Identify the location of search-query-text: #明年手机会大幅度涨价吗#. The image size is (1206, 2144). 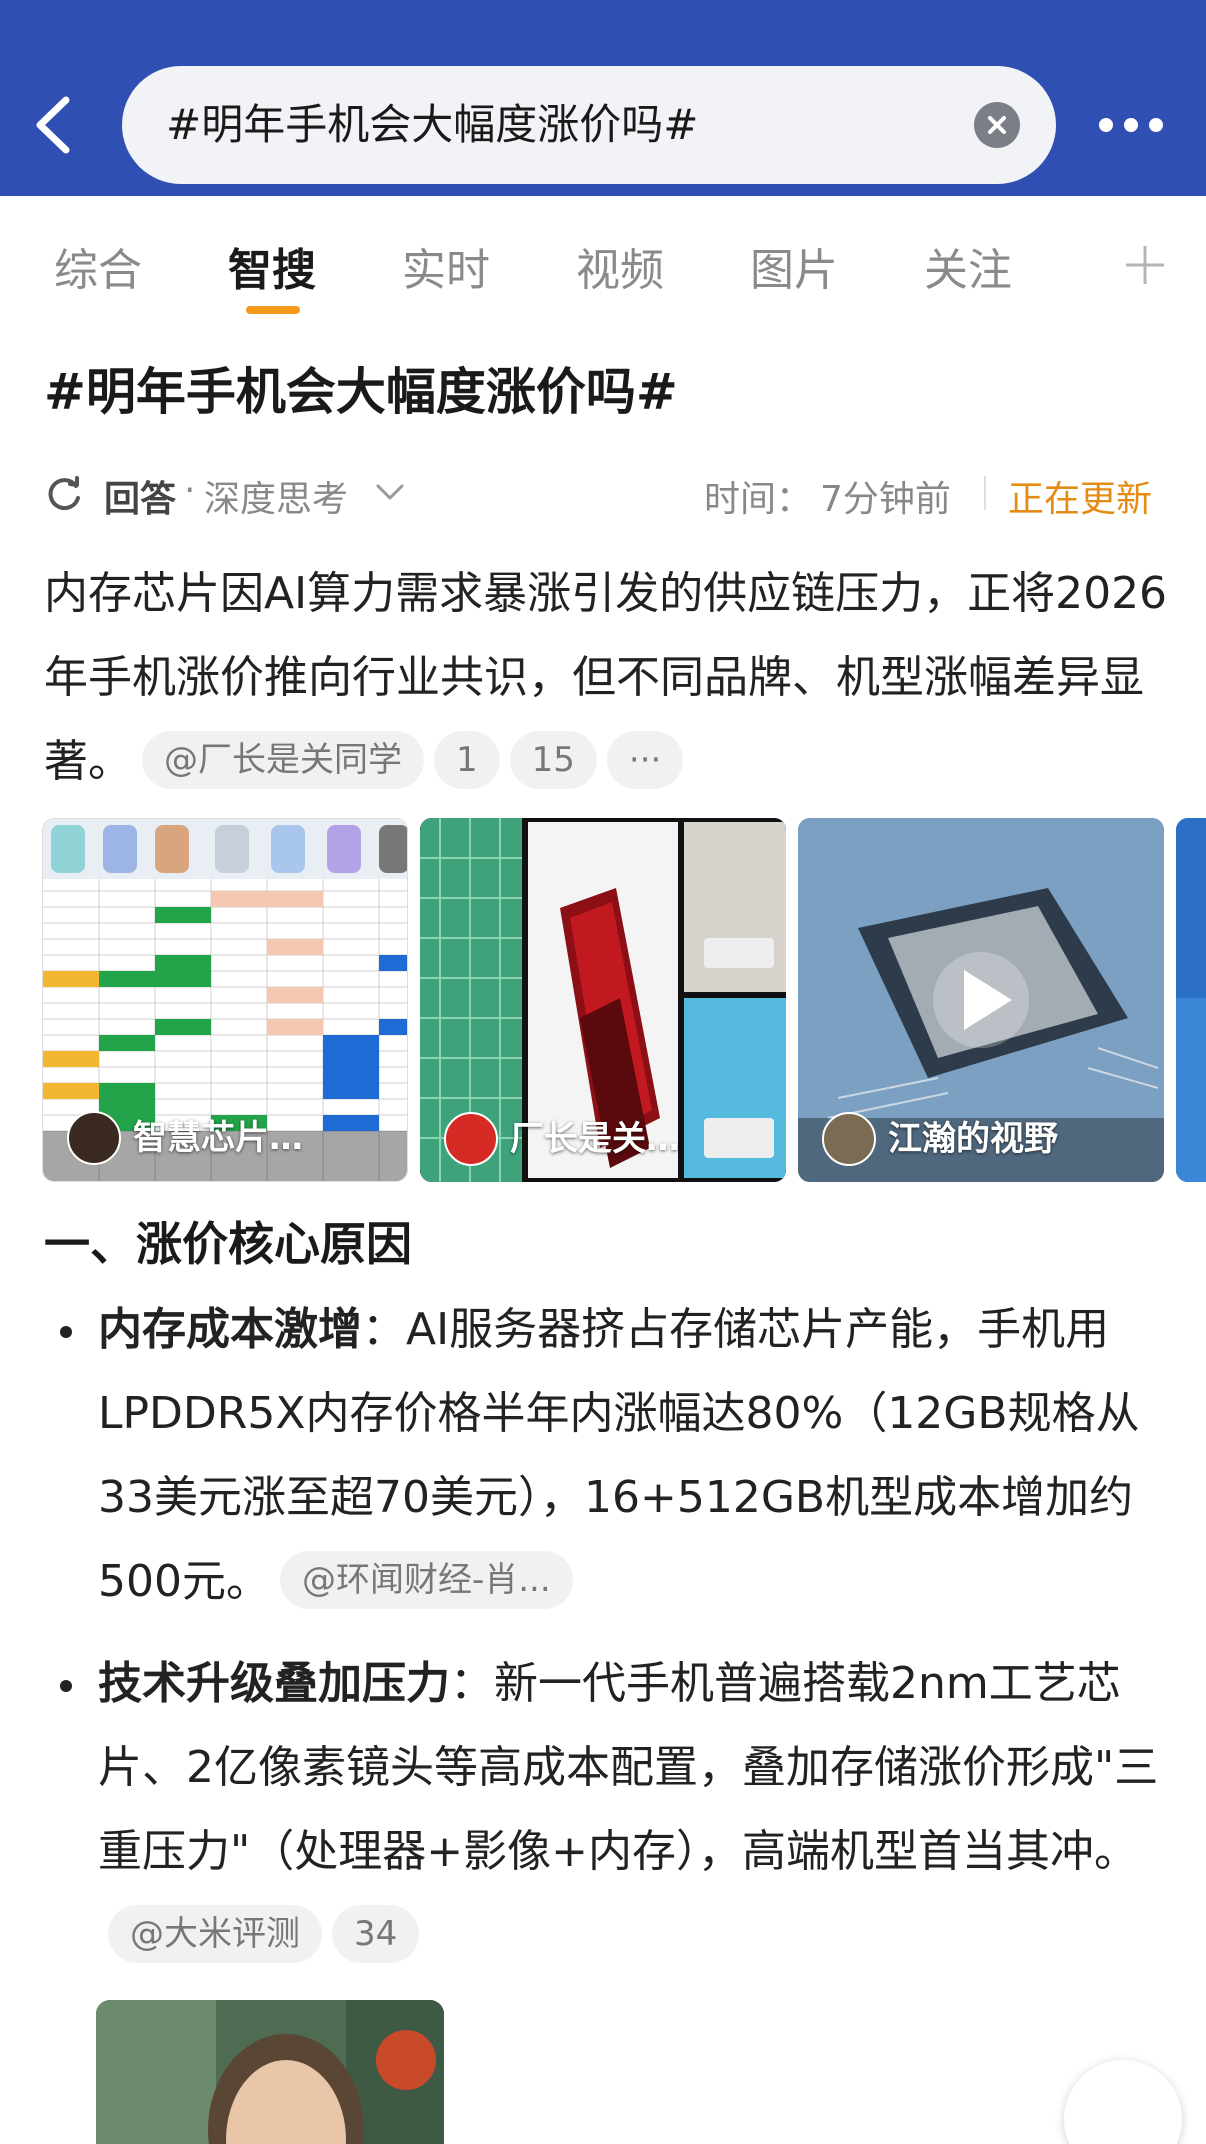
(432, 124).